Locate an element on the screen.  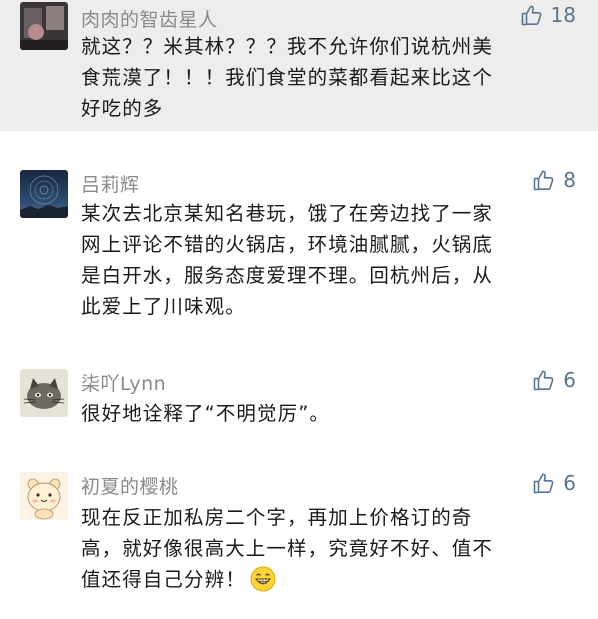
comment-line: 此爱上了川味观。 is located at coordinates (163, 306).